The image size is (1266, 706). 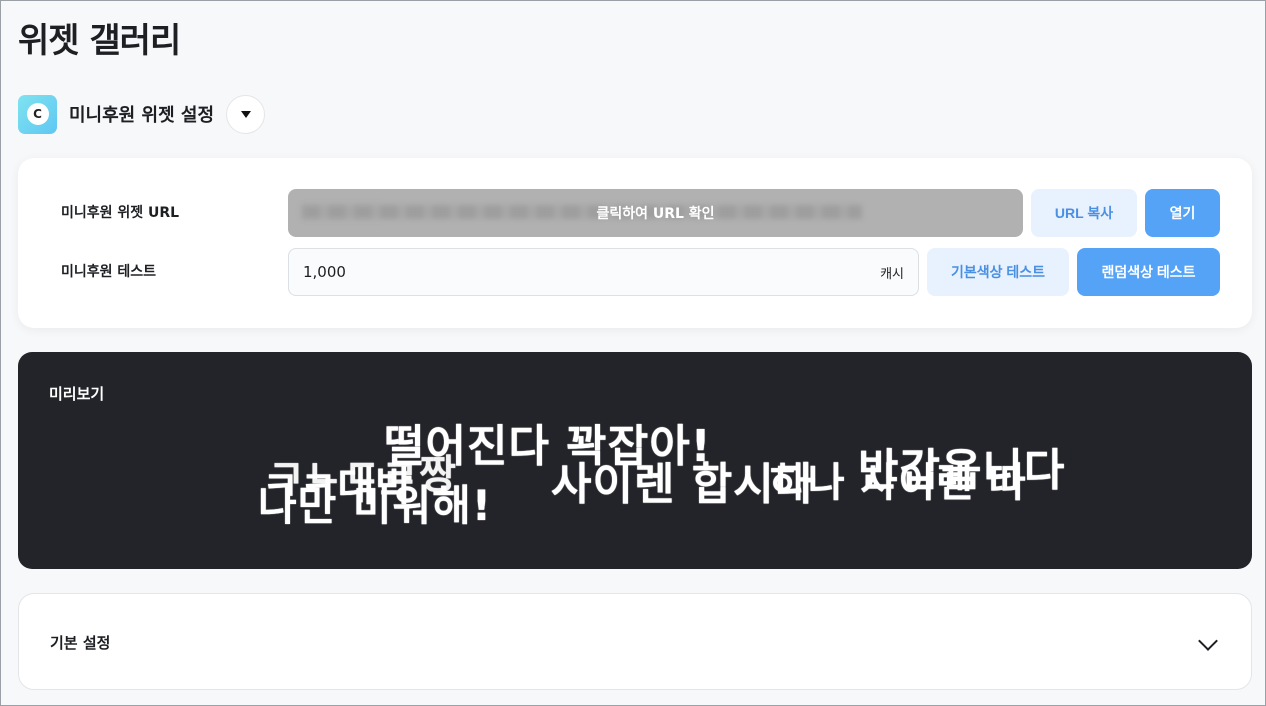 I want to click on default-color-test-button: 기본색상 테스트, so click(x=998, y=272).